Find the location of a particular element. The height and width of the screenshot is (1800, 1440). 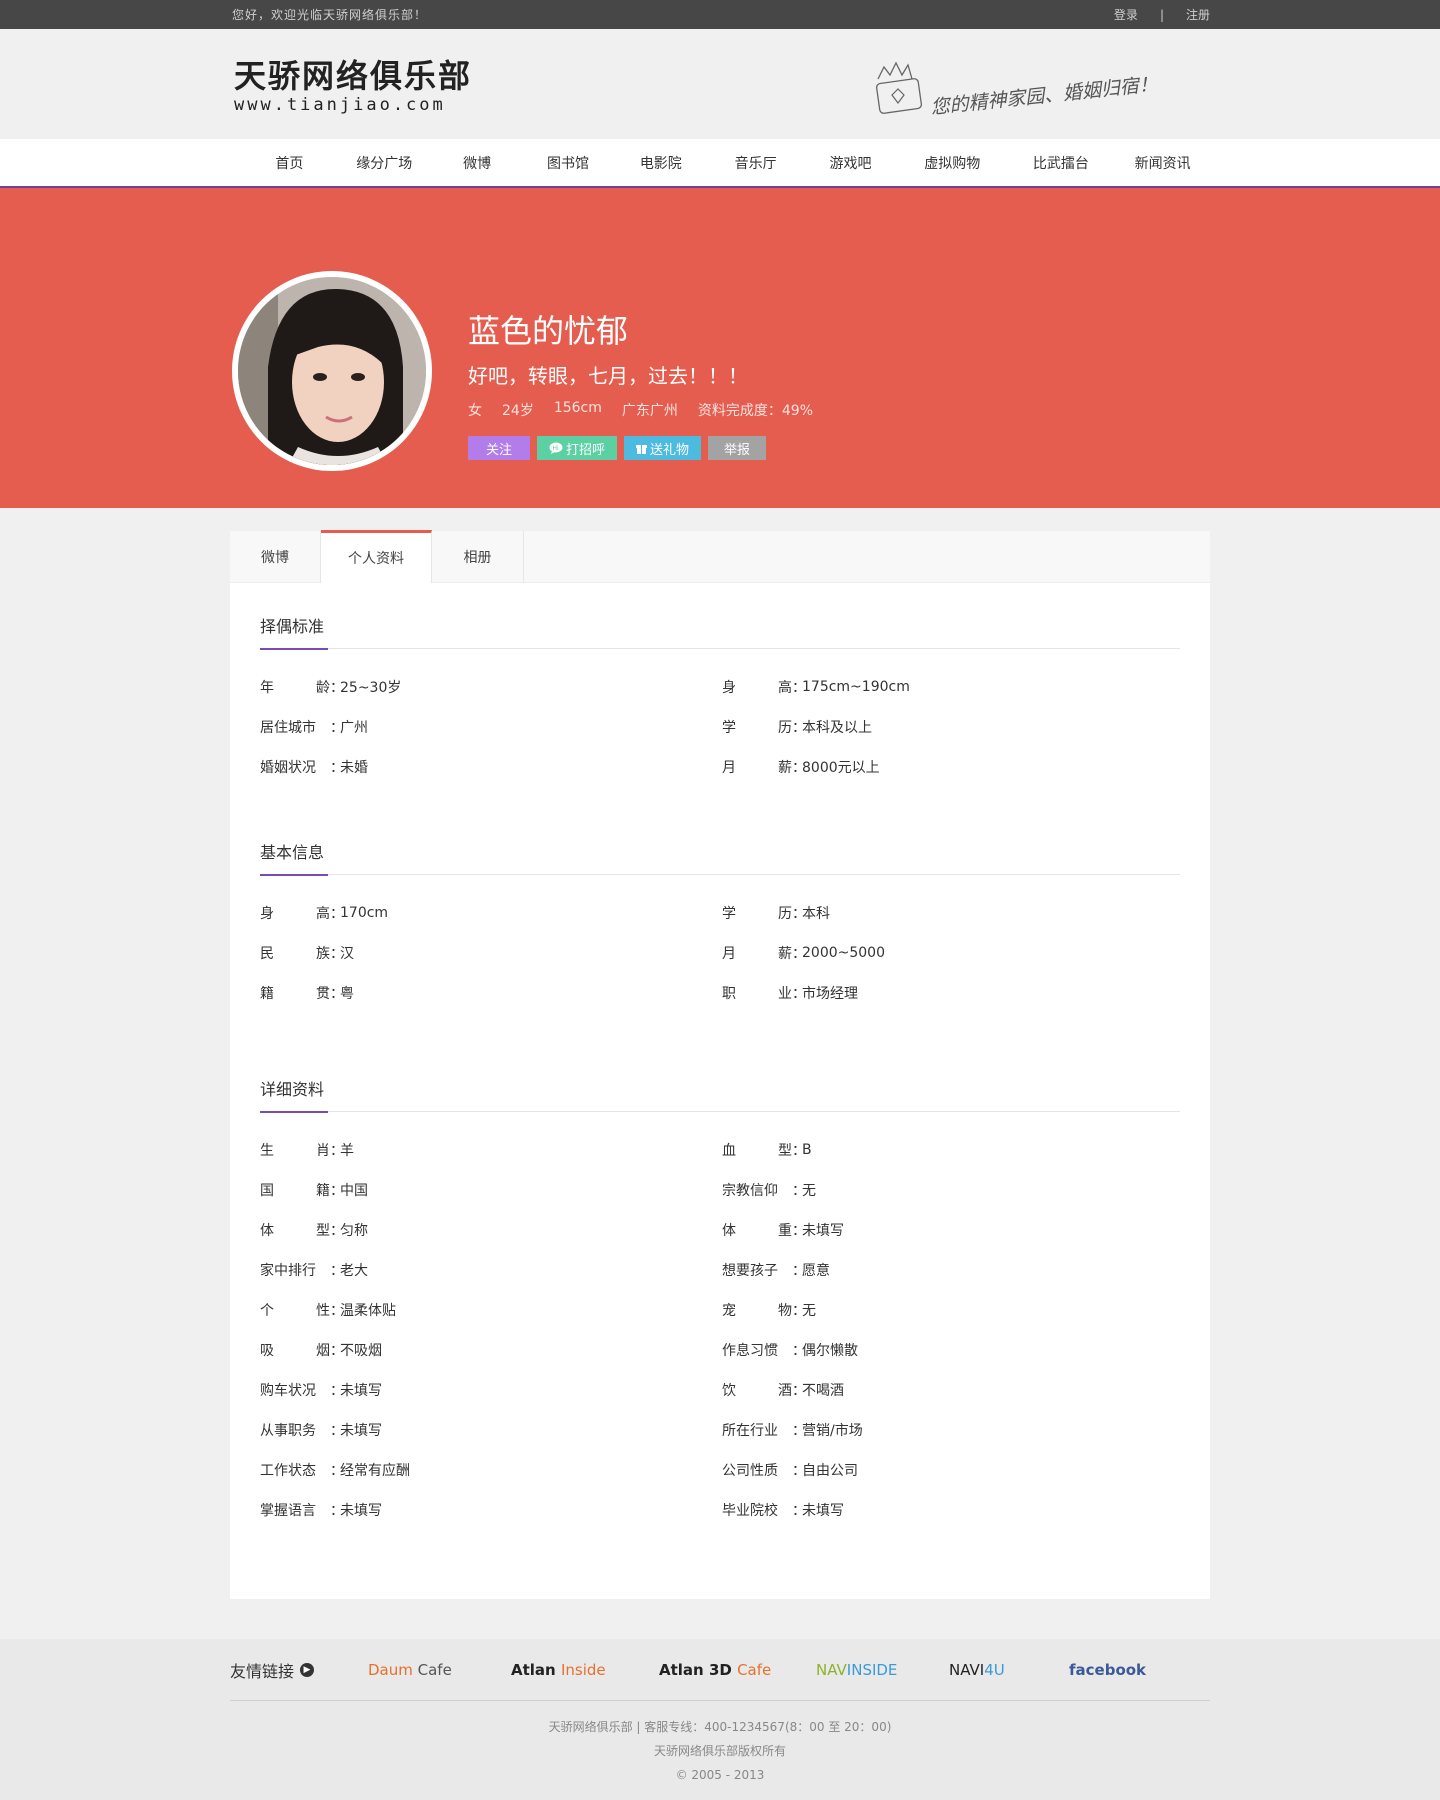

info-key-char: 高 is located at coordinates (785, 688).